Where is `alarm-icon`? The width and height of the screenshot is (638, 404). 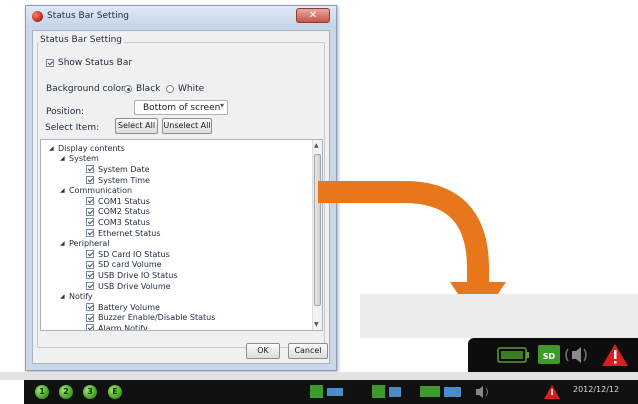 alarm-icon is located at coordinates (615, 355).